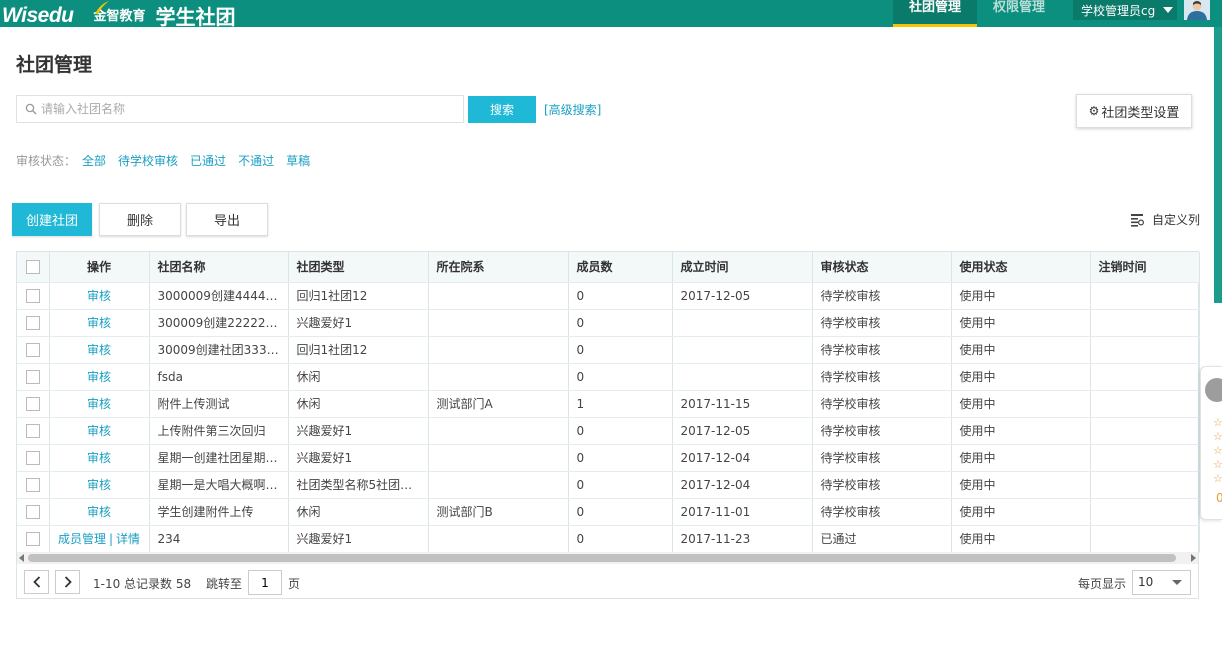 The width and height of the screenshot is (1222, 649). What do you see at coordinates (608, 458) in the screenshot?
I see `table-row: 审核 星期一创建社团星期… 兴趣爱好1 0 2017-12-04 待学校审核 使用中` at bounding box center [608, 458].